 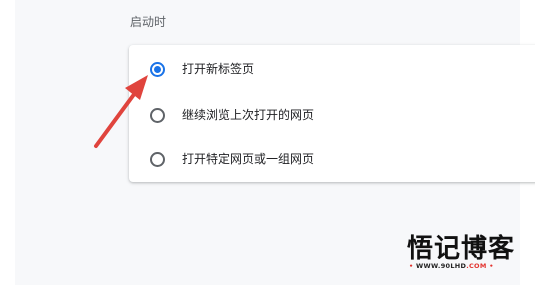 I want to click on startup-option-open-new-tab: 打开新标签页, so click(x=332, y=69).